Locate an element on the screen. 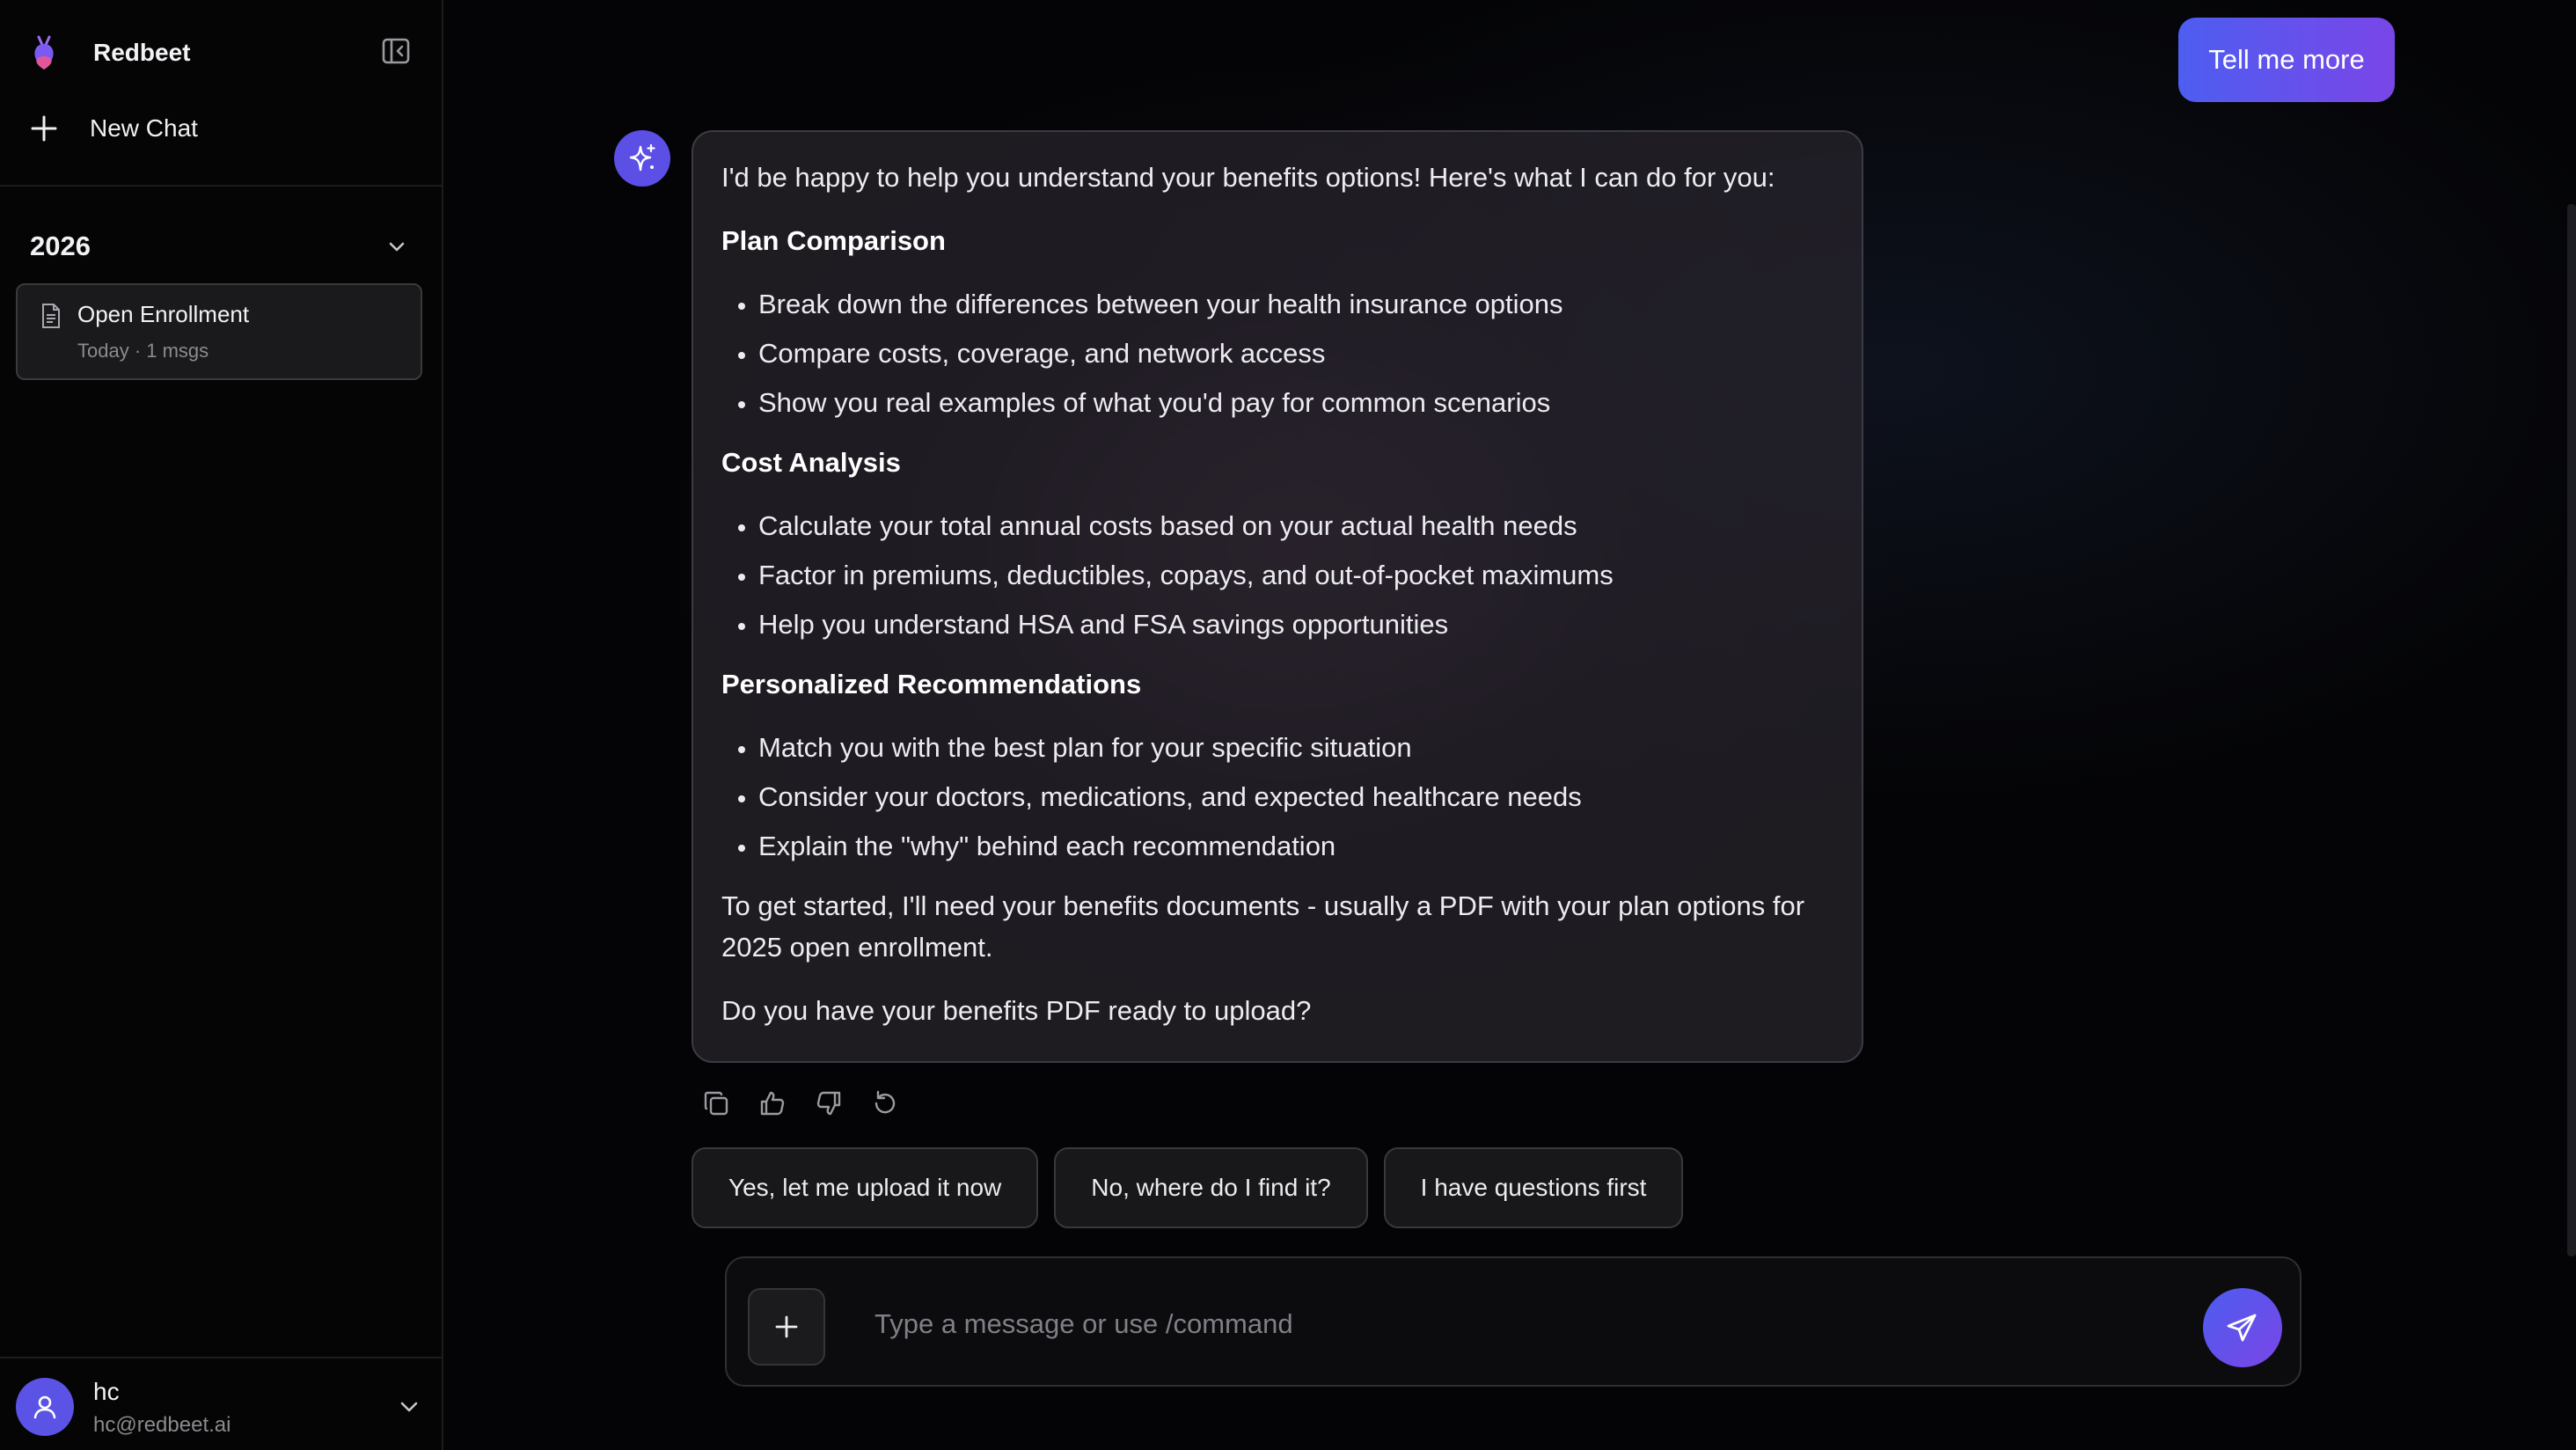 The height and width of the screenshot is (1450, 2576). suggestion-chip: Yes, let me upload it now is located at coordinates (865, 1187).